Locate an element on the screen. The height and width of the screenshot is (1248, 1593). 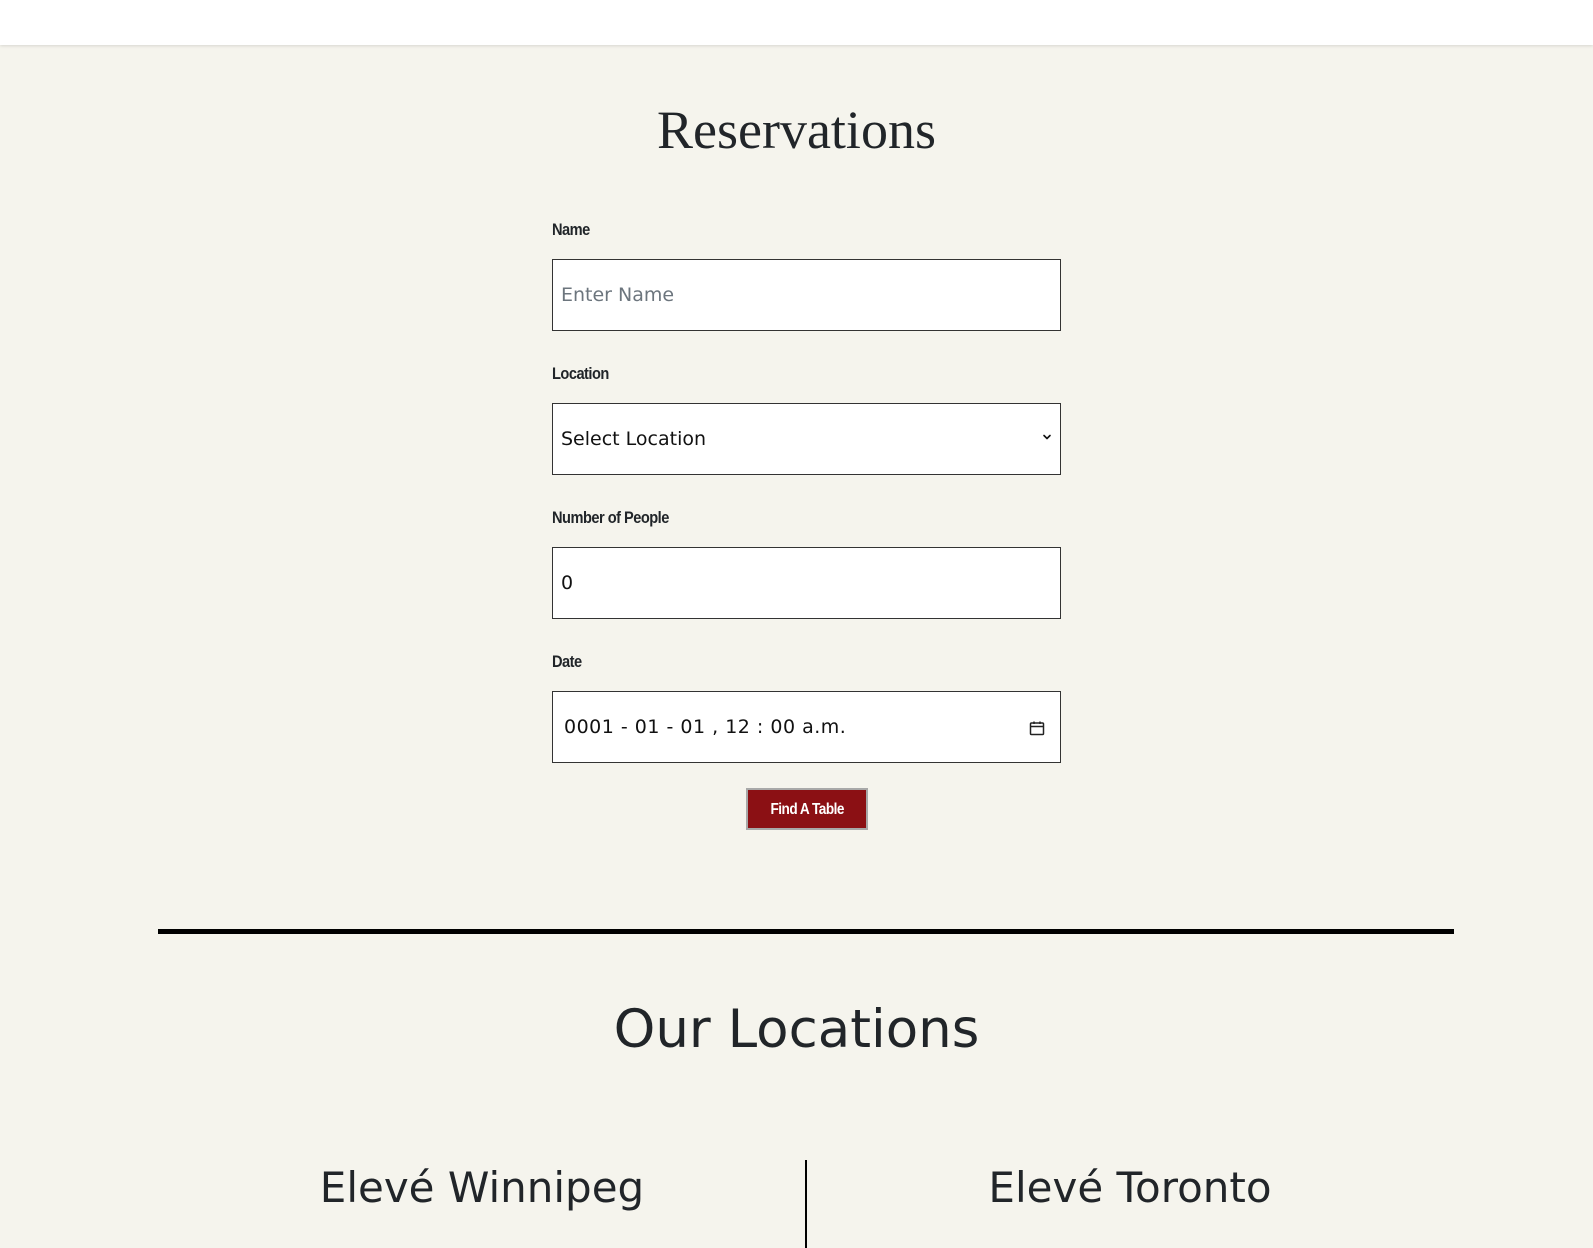
people-input is located at coordinates (806, 583).